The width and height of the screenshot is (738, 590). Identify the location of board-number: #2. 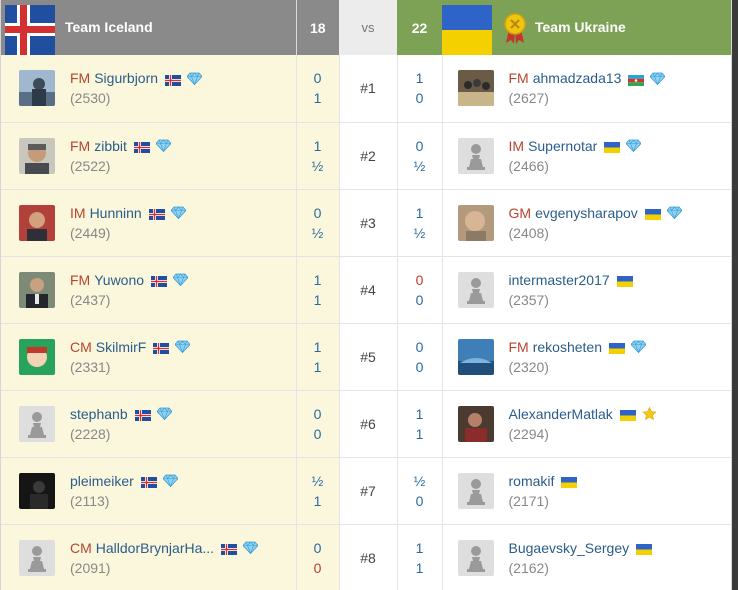
(368, 156).